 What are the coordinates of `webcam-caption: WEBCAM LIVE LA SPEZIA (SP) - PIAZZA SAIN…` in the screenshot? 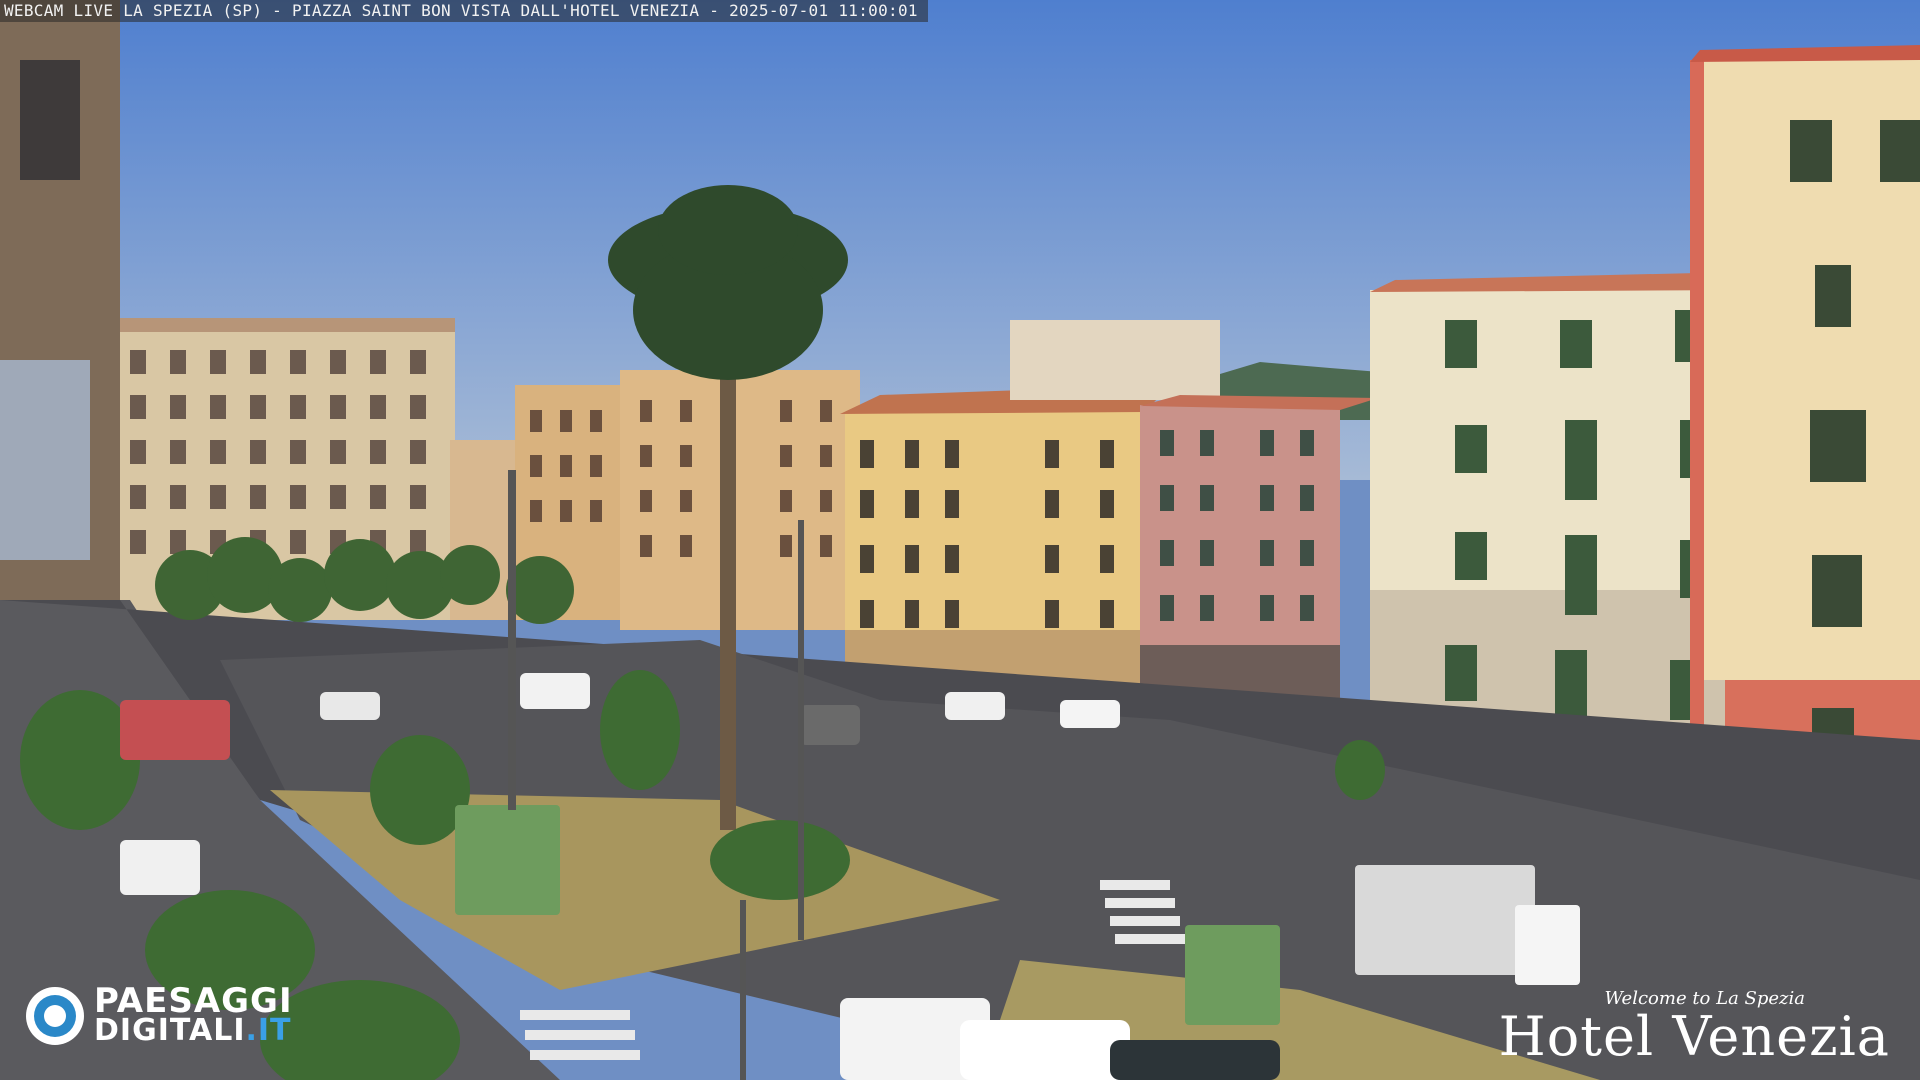 It's located at (464, 11).